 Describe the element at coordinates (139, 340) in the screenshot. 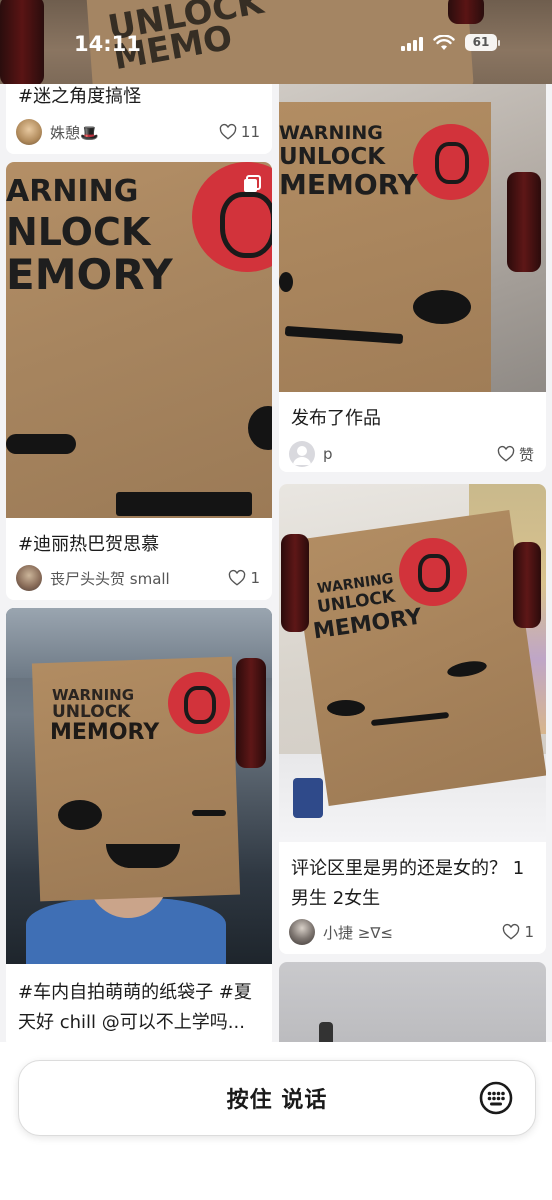

I see `card-image: ARNING NLOCK EMORY` at that location.